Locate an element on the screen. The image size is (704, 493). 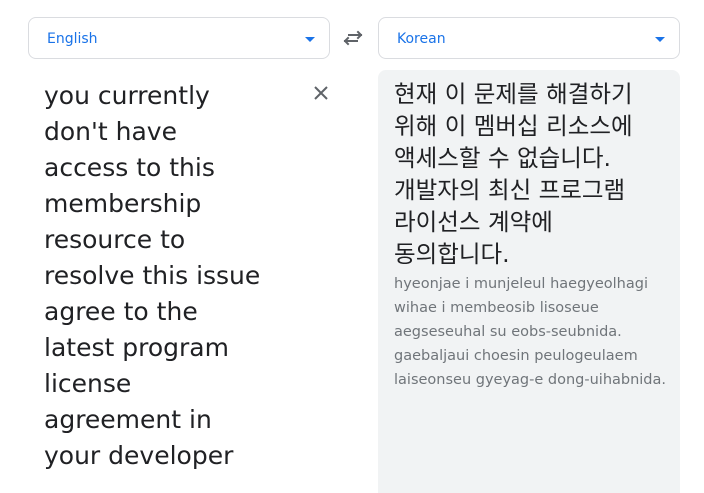
target-language-label: Korean is located at coordinates (421, 39).